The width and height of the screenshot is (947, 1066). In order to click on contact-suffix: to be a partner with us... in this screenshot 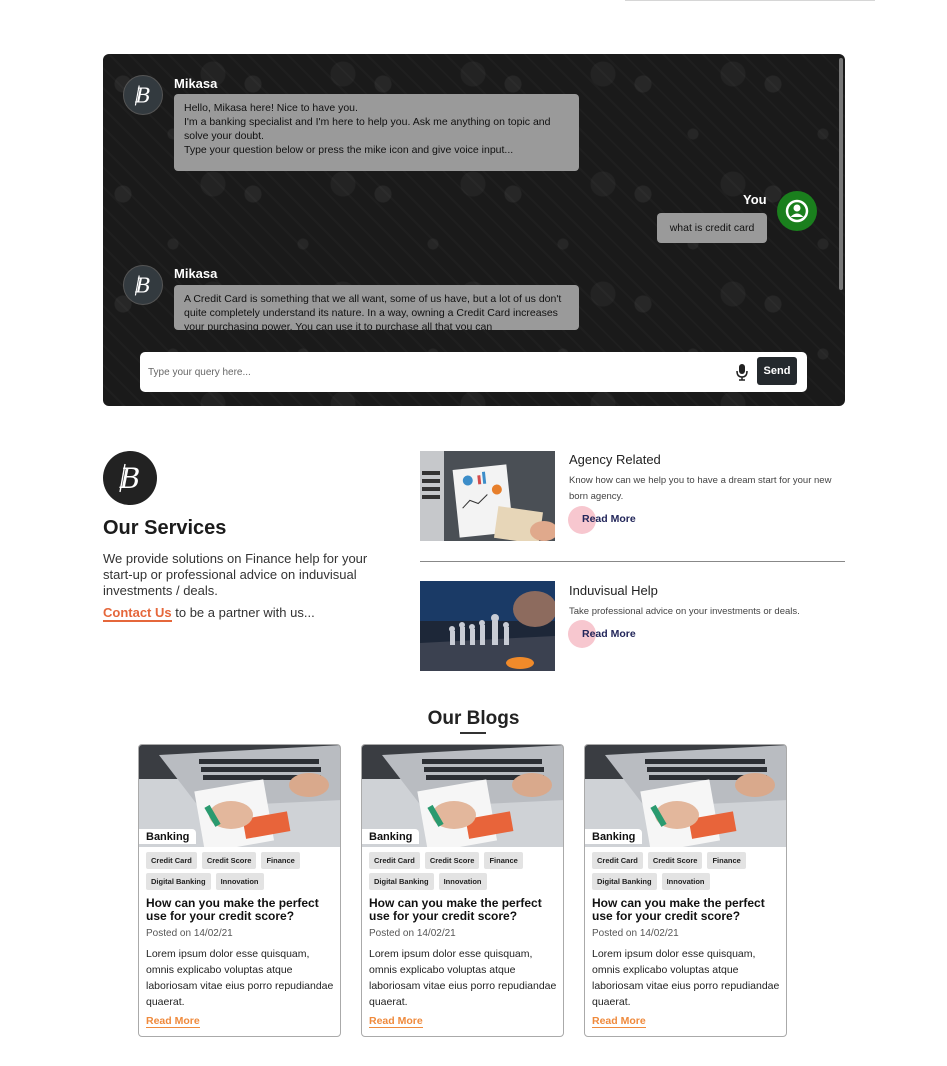, I will do `click(243, 612)`.